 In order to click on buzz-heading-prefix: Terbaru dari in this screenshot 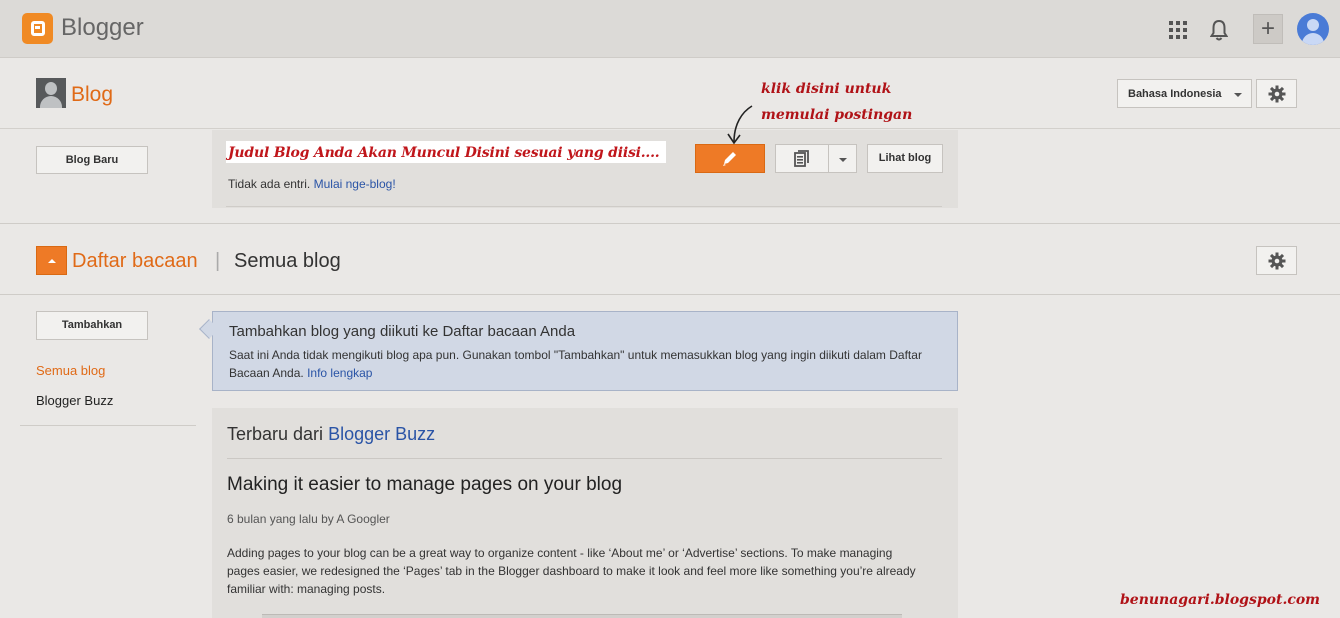, I will do `click(275, 434)`.